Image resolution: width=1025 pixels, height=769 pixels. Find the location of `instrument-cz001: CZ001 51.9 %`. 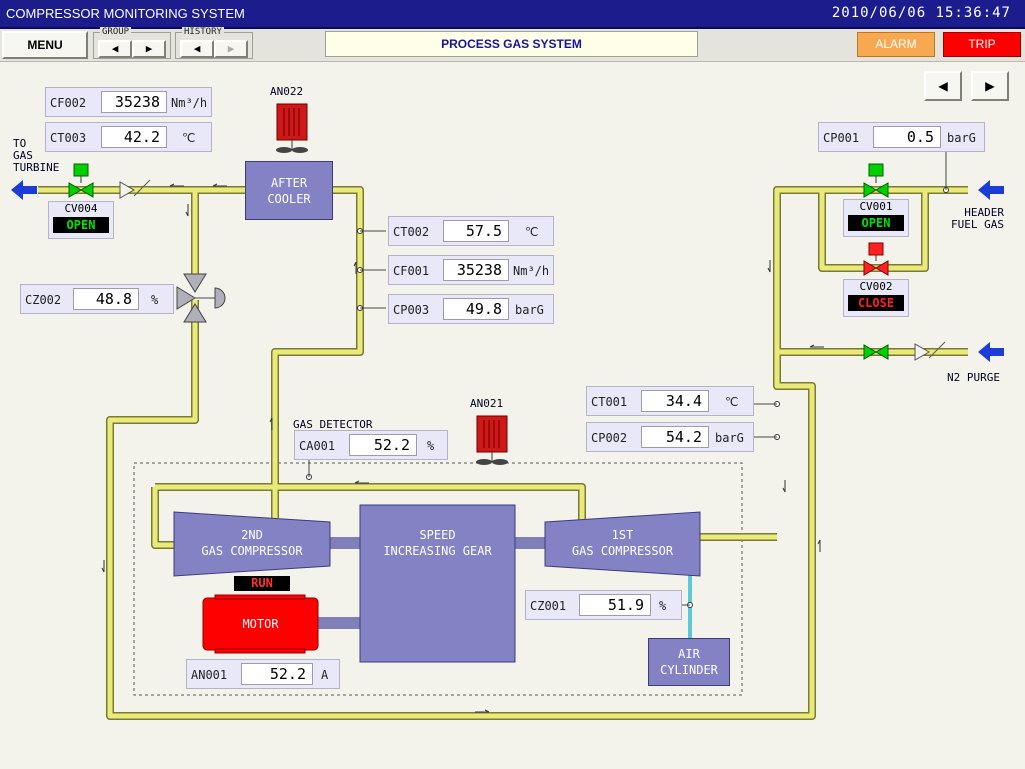

instrument-cz001: CZ001 51.9 % is located at coordinates (603, 605).